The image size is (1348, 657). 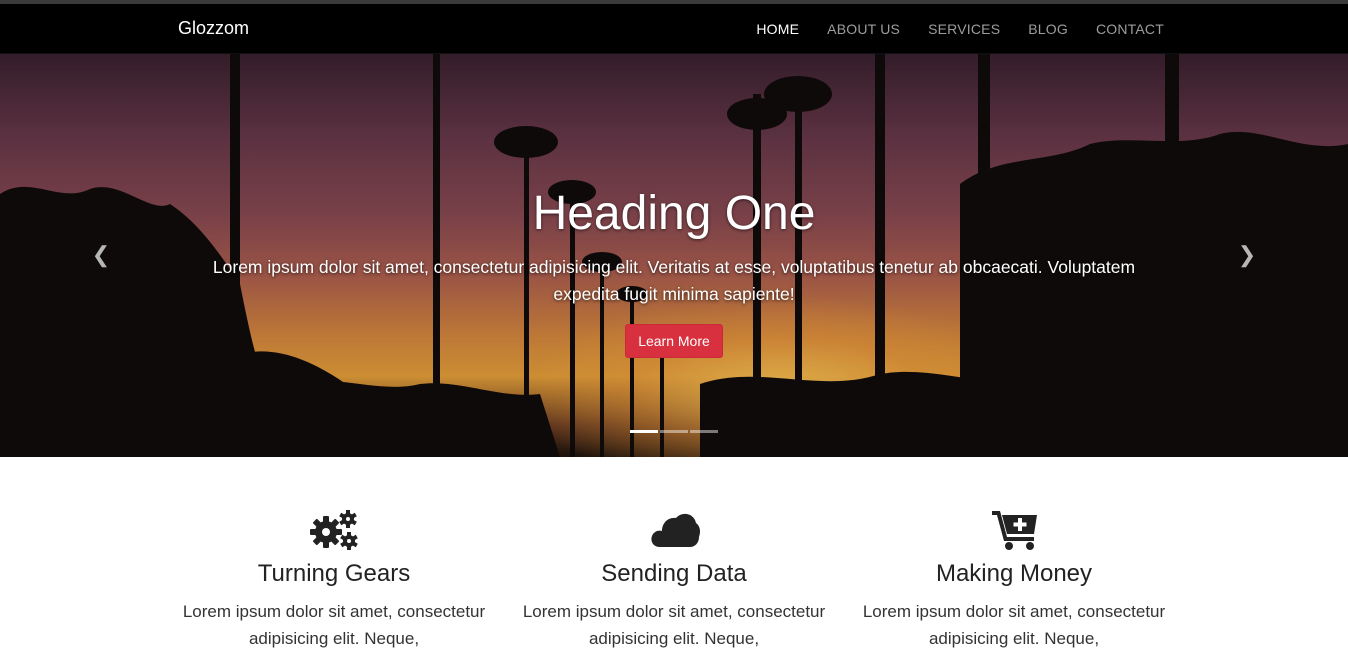 I want to click on feature-title: Sending Data, so click(x=674, y=573).